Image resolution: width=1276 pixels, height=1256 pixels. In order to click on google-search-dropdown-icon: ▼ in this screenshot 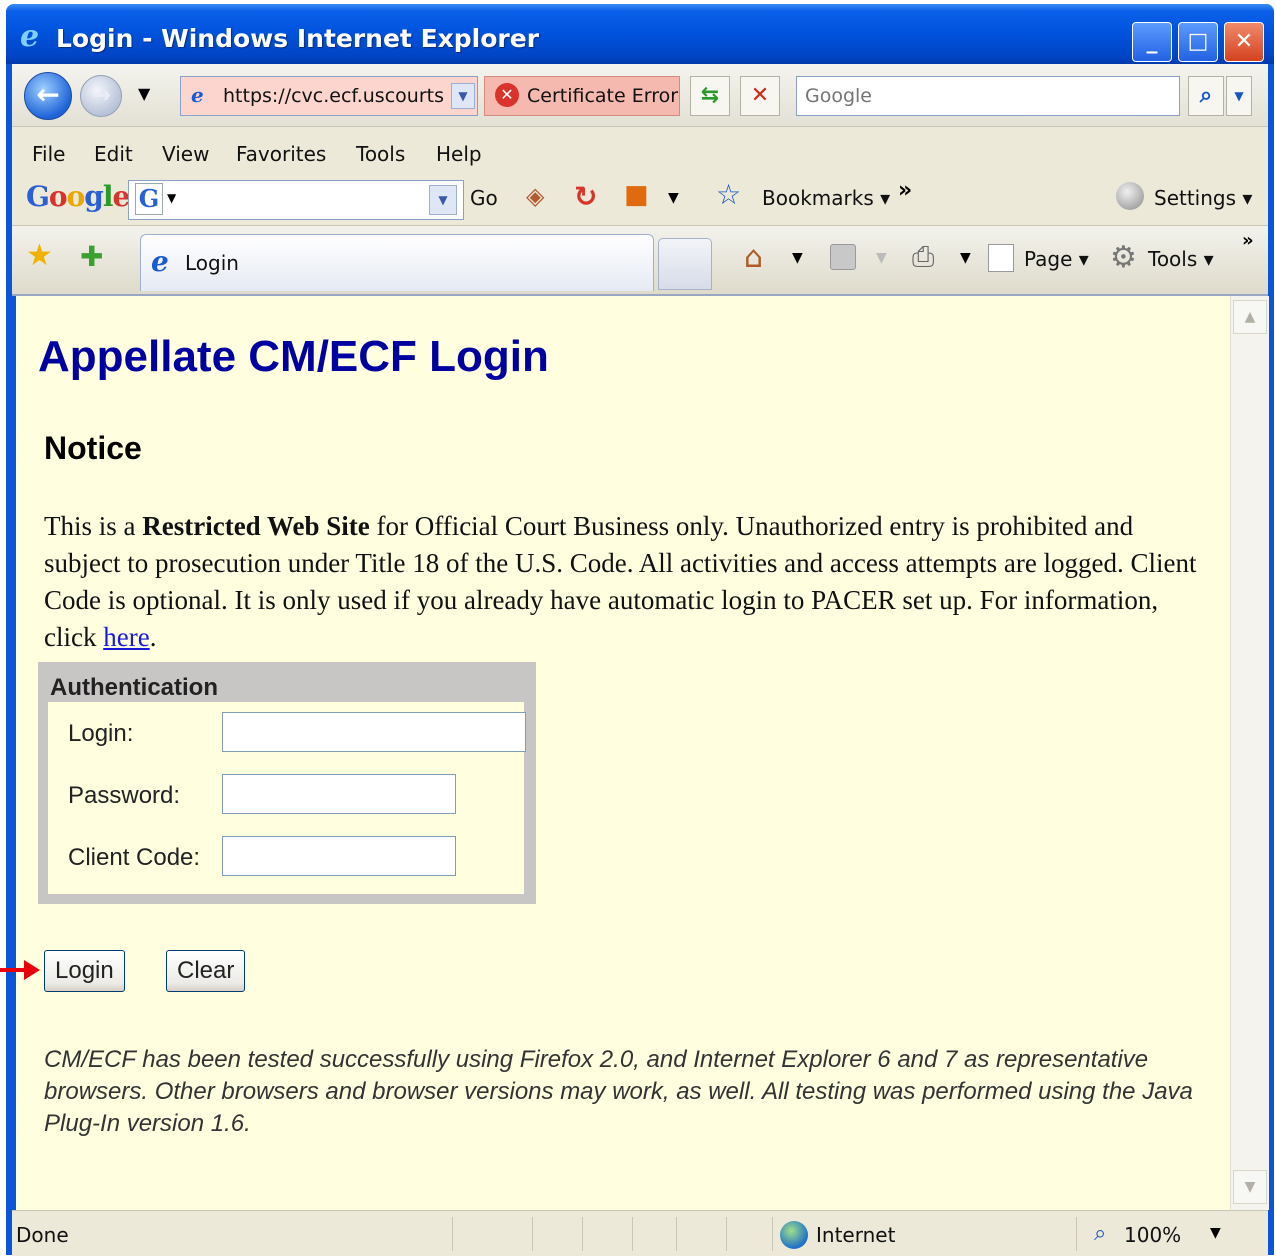, I will do `click(443, 200)`.